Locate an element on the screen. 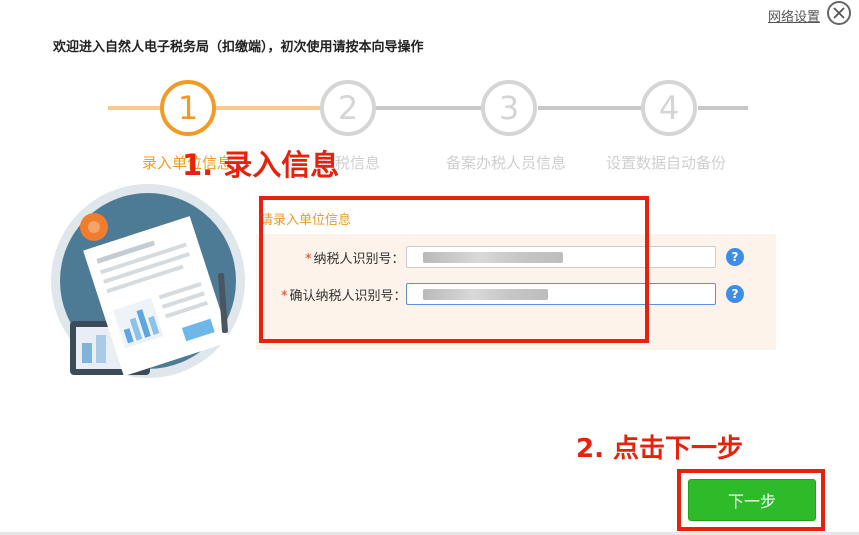 This screenshot has height=535, width=859. step-number: 2 is located at coordinates (348, 108).